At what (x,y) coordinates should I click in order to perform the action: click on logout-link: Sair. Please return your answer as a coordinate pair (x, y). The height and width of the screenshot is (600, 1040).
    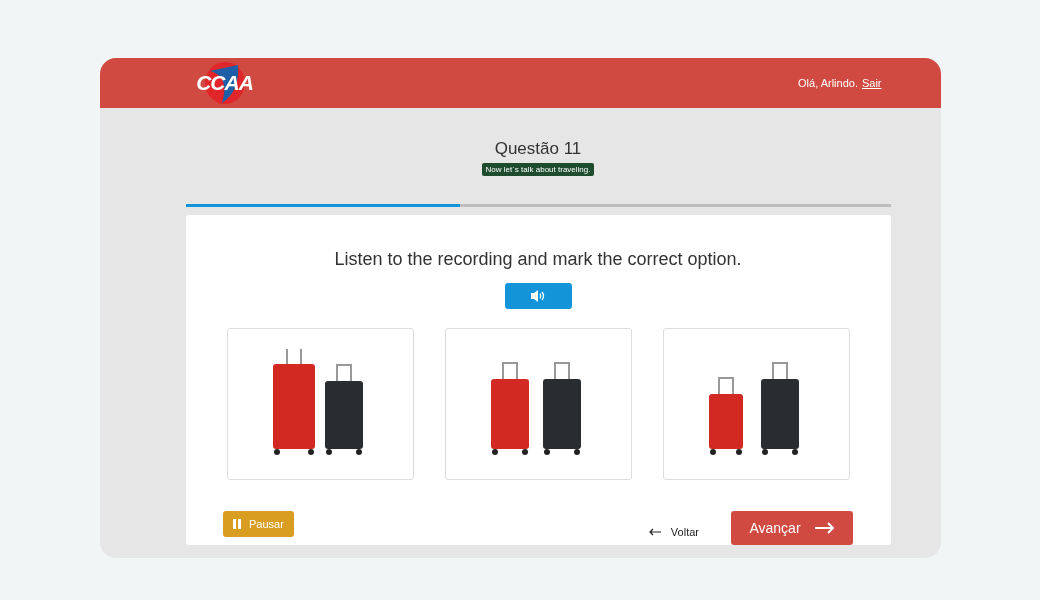
    Looking at the image, I should click on (871, 83).